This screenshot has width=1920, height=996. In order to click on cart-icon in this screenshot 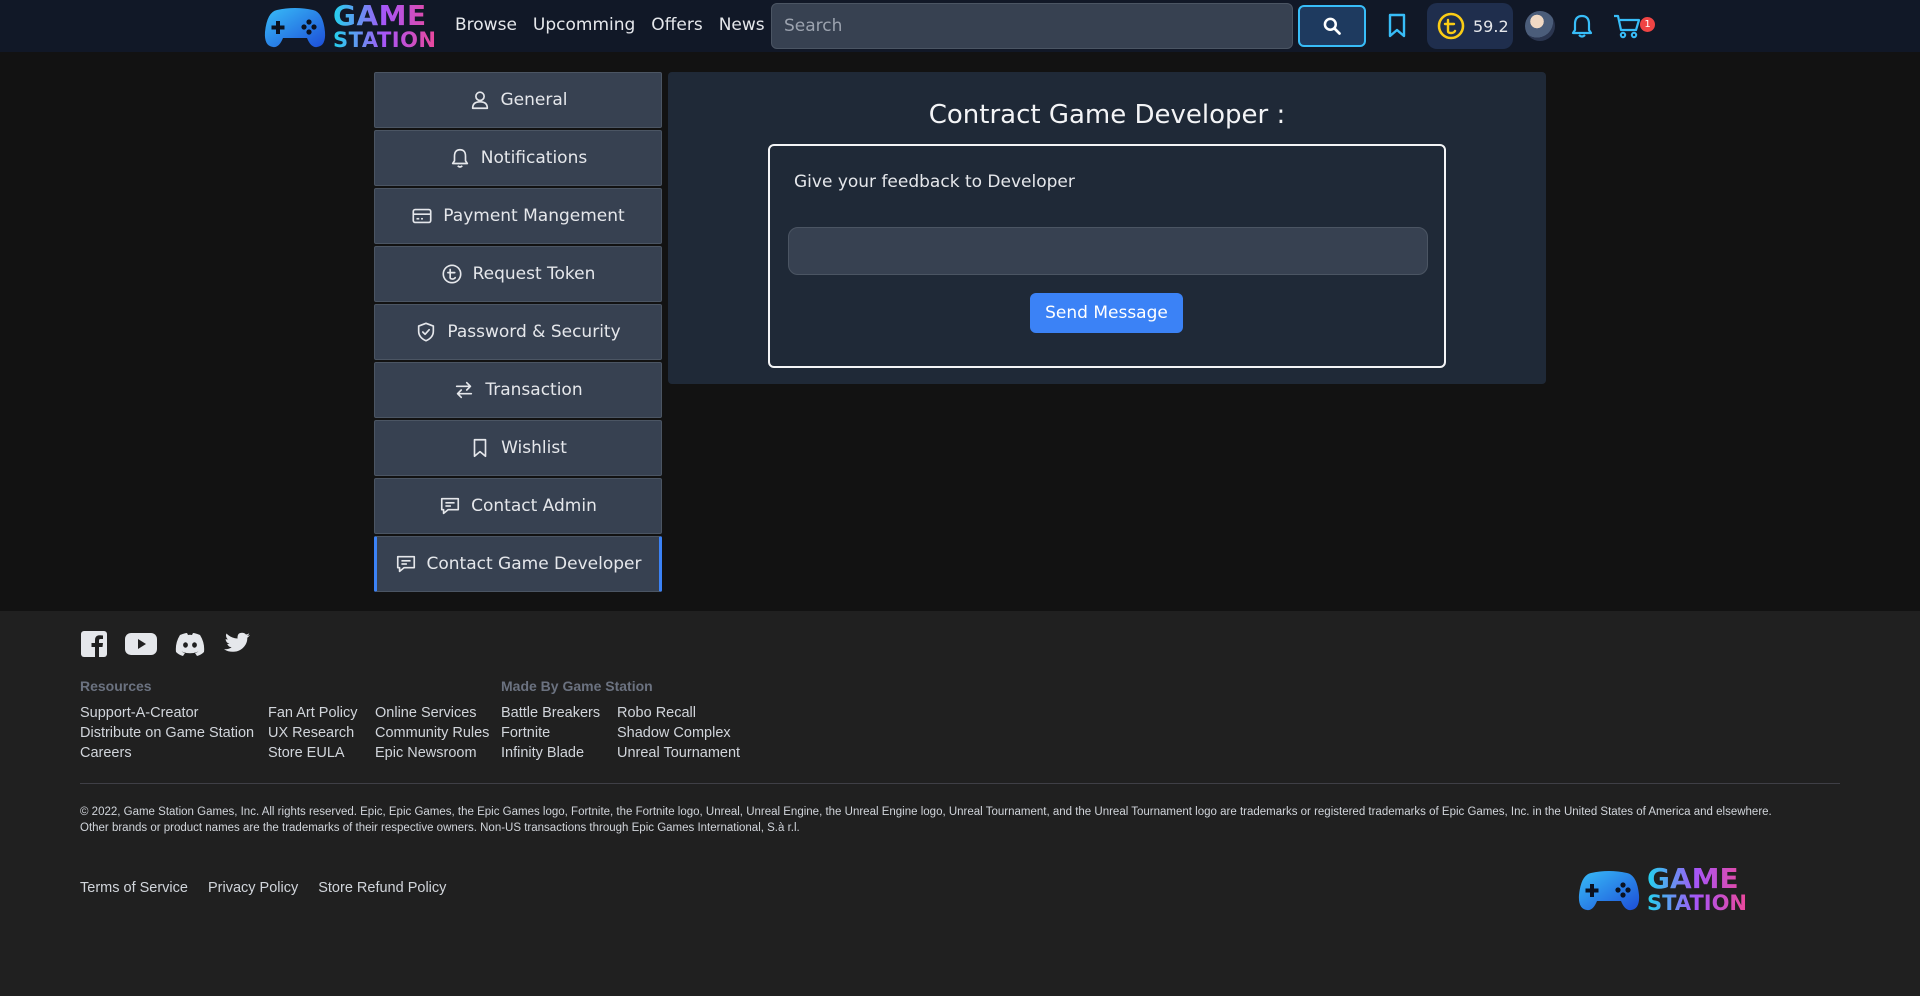, I will do `click(1627, 26)`.